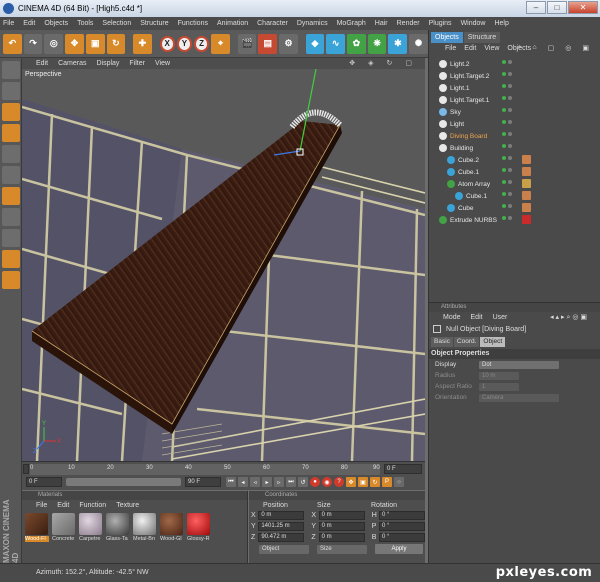 This screenshot has height=582, width=600. I want to click on menu-tools: Tools, so click(85, 23).